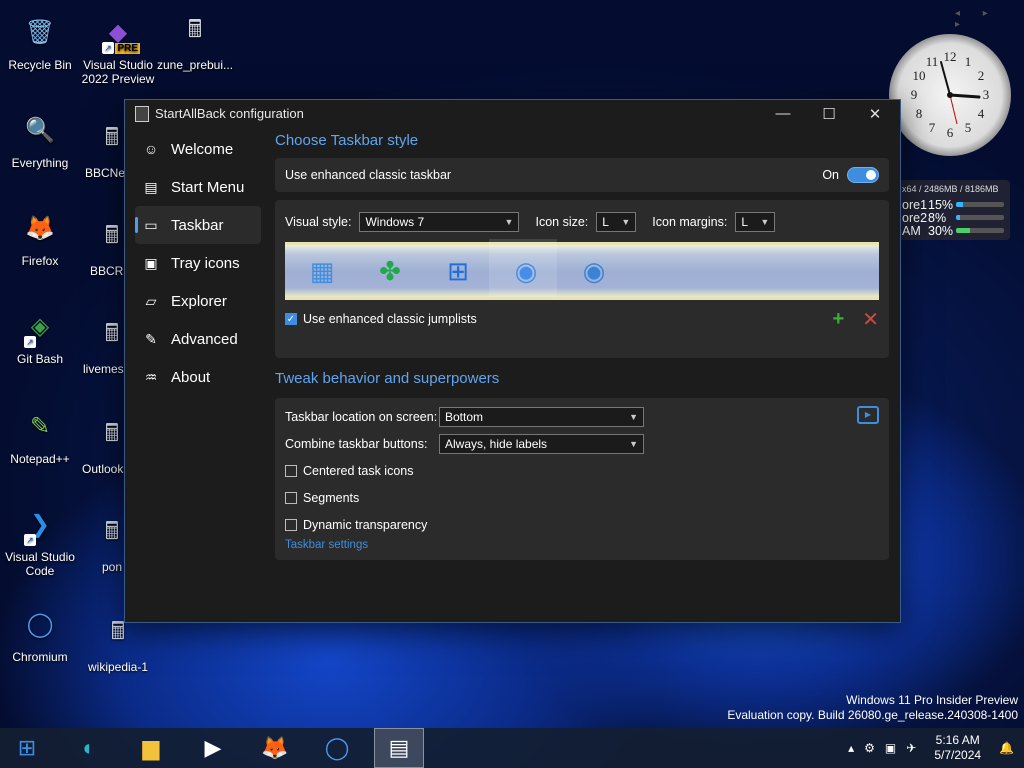 The width and height of the screenshot is (1024, 768). I want to click on notification-bell-icon: 🔔, so click(1006, 748).